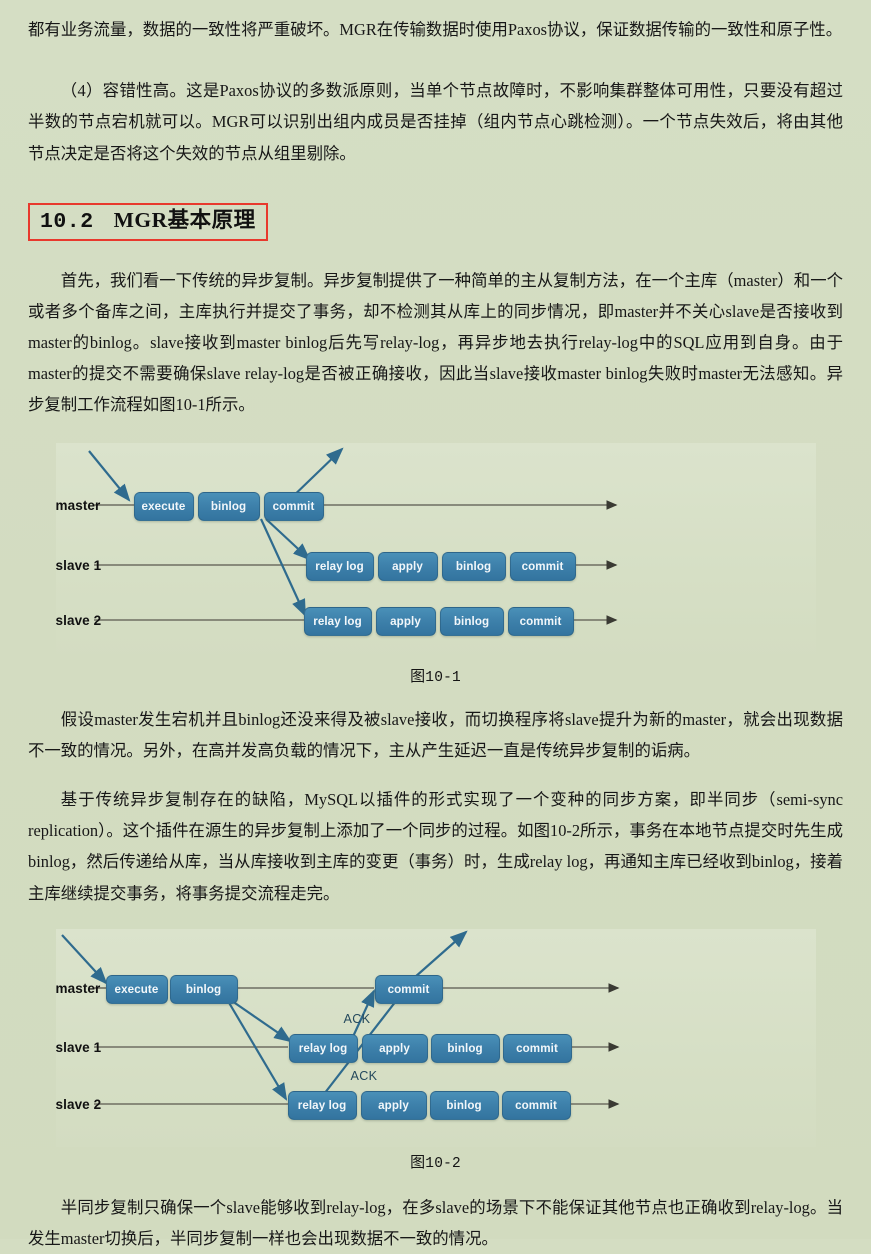 The width and height of the screenshot is (871, 1254). Describe the element at coordinates (203, 989) in the screenshot. I see `figure-2-node-master-binlog: binlog` at that location.